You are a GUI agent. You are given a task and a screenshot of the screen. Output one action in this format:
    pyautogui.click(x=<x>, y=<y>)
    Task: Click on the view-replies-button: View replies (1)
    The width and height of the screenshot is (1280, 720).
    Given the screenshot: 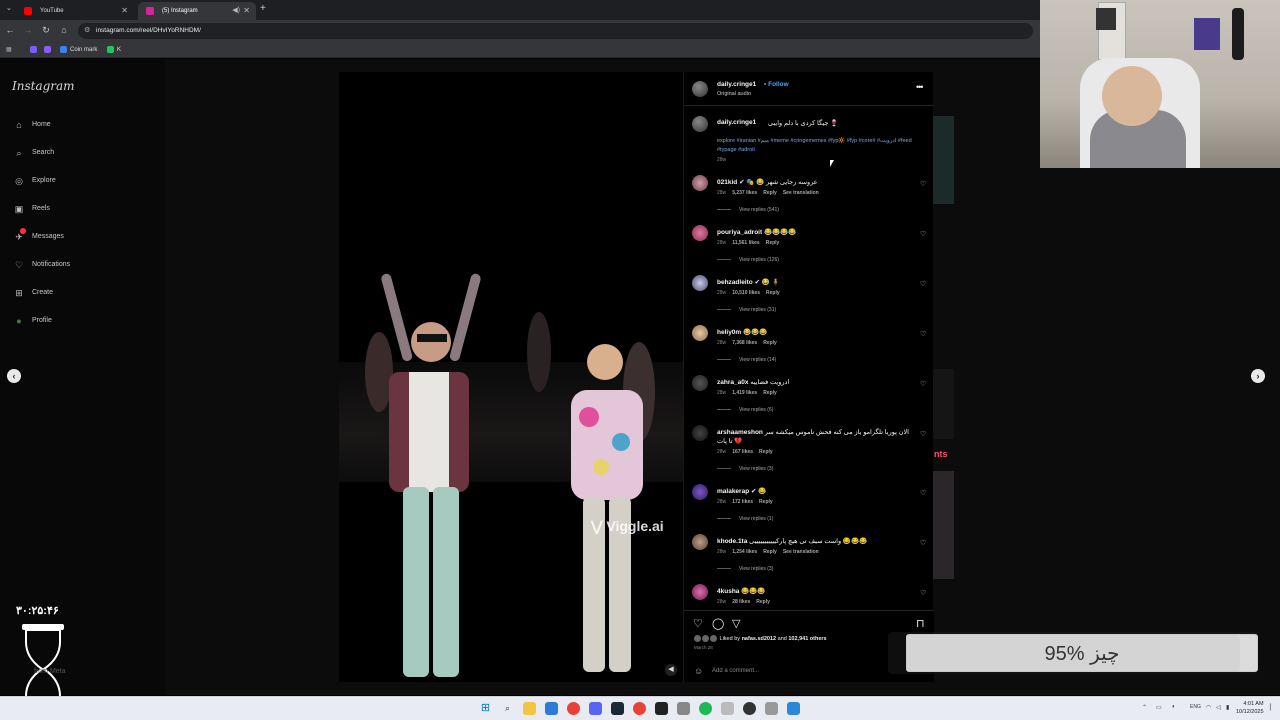 What is the action you would take?
    pyautogui.click(x=745, y=519)
    